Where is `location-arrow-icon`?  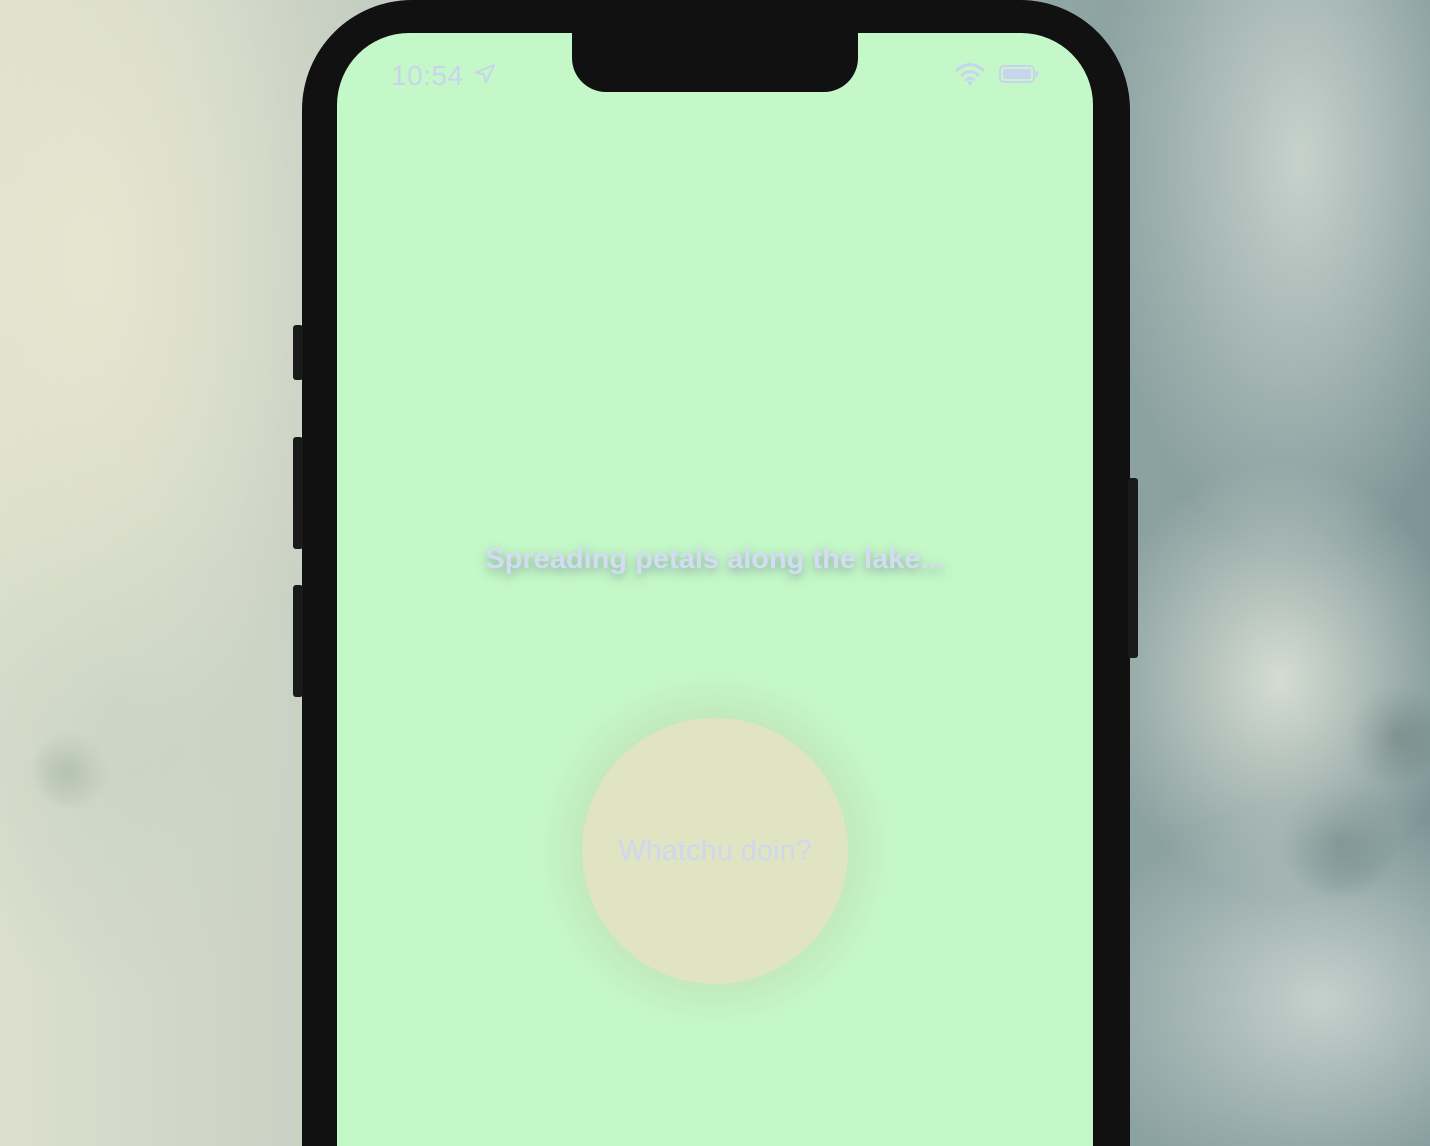 location-arrow-icon is located at coordinates (485, 76).